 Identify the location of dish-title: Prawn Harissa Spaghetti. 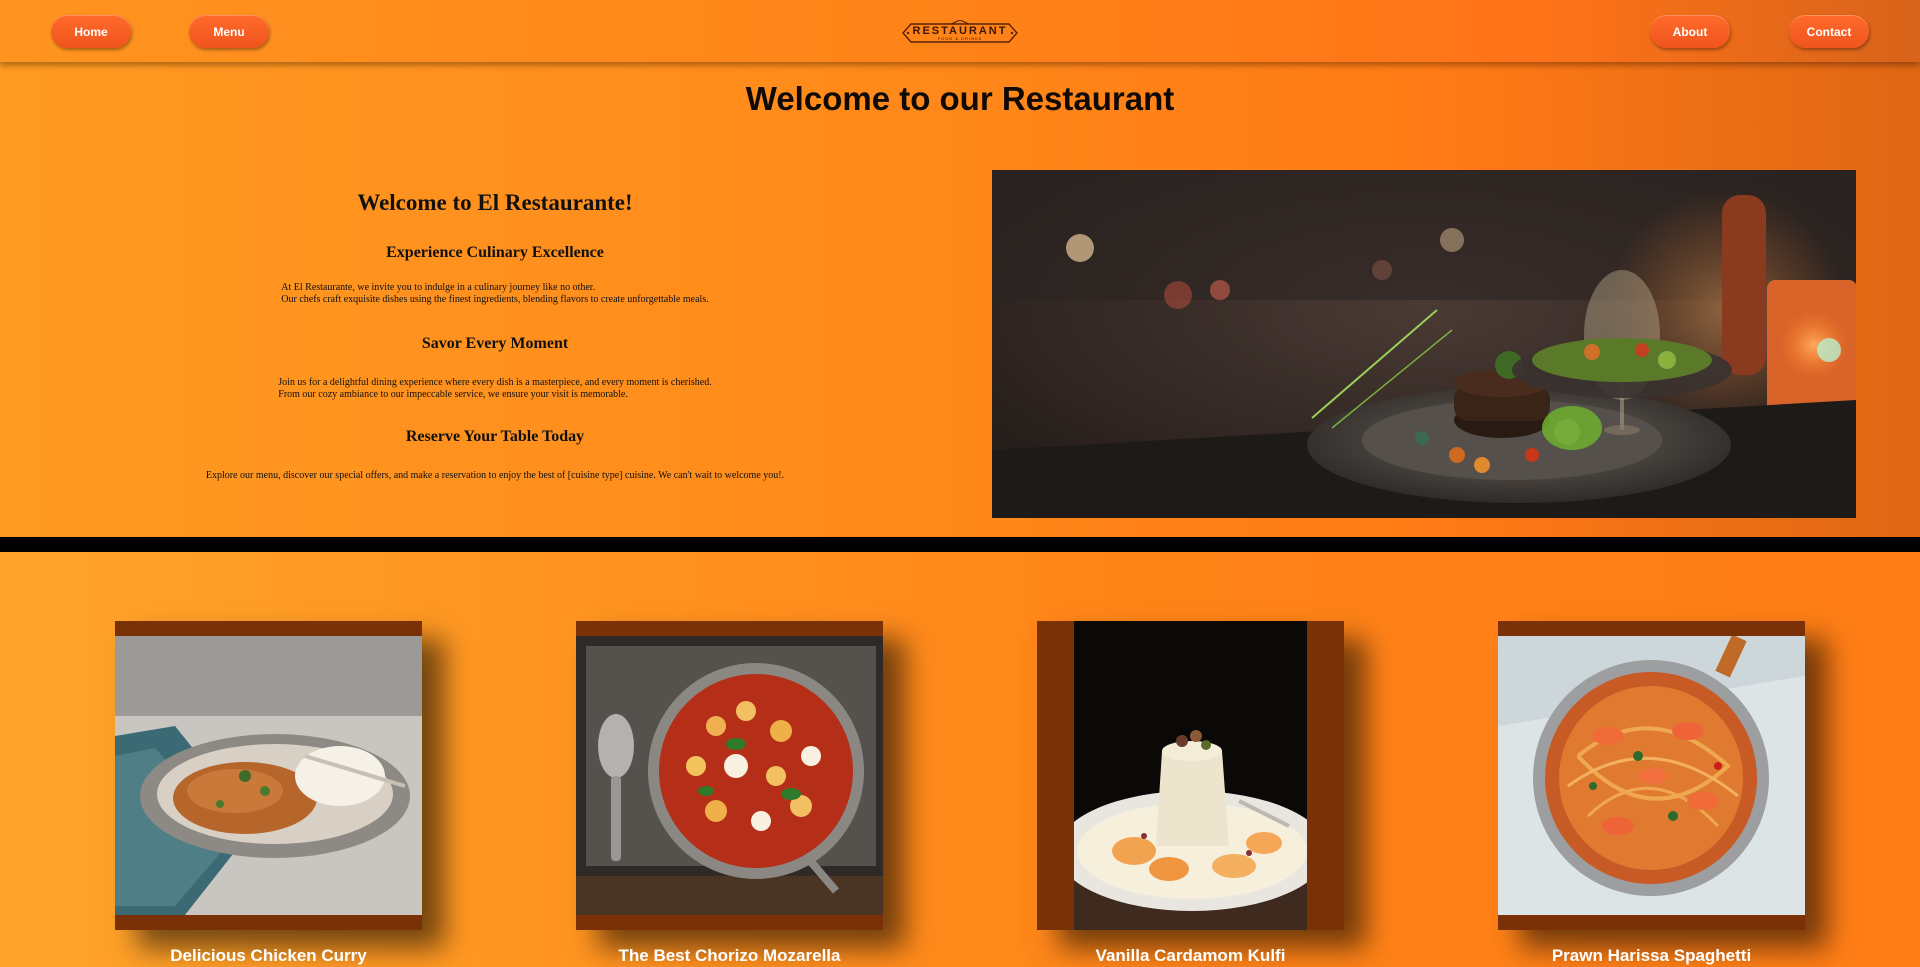
(1651, 956).